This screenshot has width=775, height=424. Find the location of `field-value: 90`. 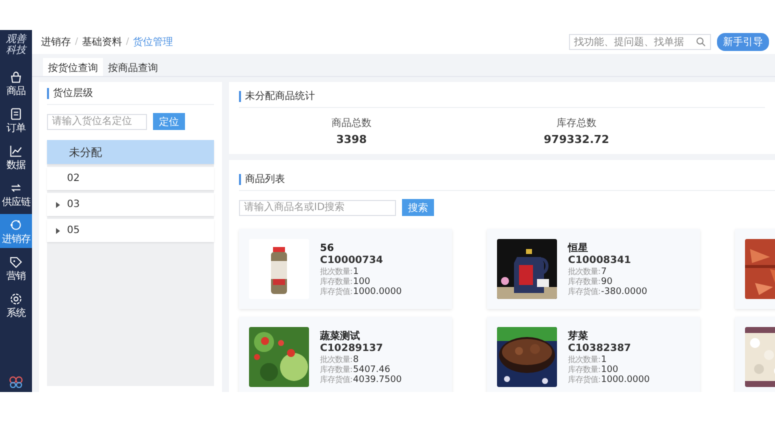

field-value: 90 is located at coordinates (606, 281).